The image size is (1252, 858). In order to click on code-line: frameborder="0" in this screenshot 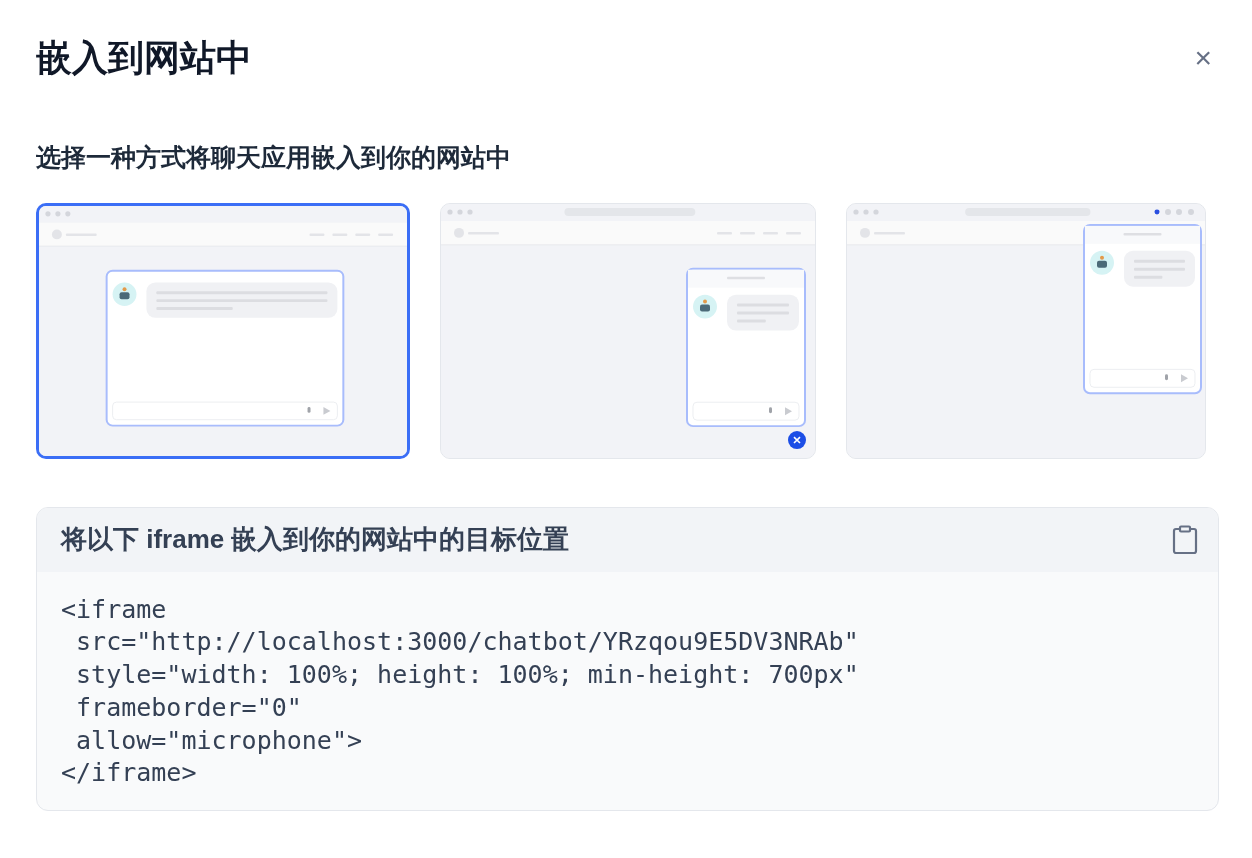, I will do `click(189, 707)`.